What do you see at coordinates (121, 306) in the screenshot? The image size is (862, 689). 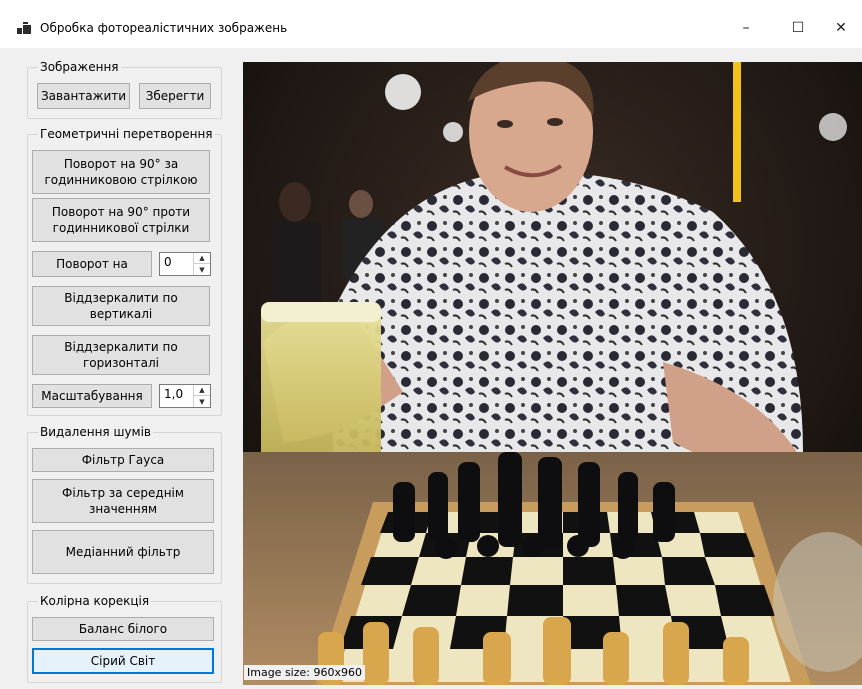 I see `flip-vertical-button: Віддзеркалити по вертикалі` at bounding box center [121, 306].